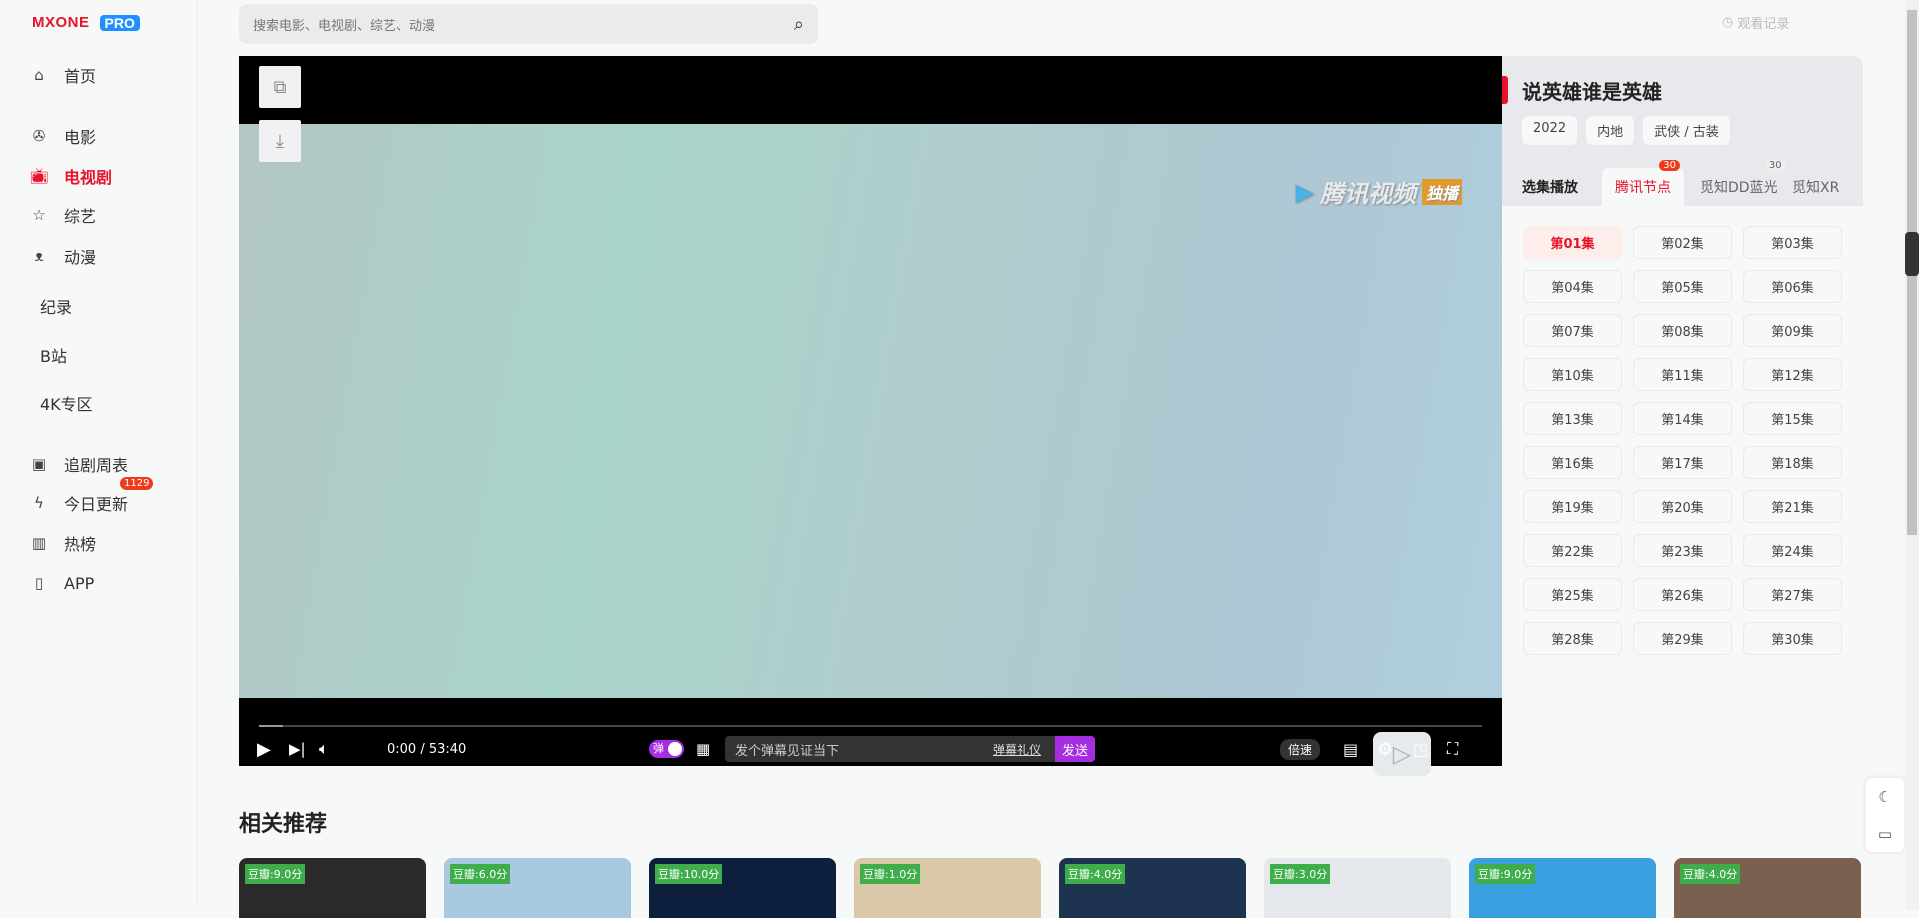 This screenshot has width=1919, height=918. I want to click on tencent-video-watermark: ▶ 腾讯视频 独播, so click(1379, 191).